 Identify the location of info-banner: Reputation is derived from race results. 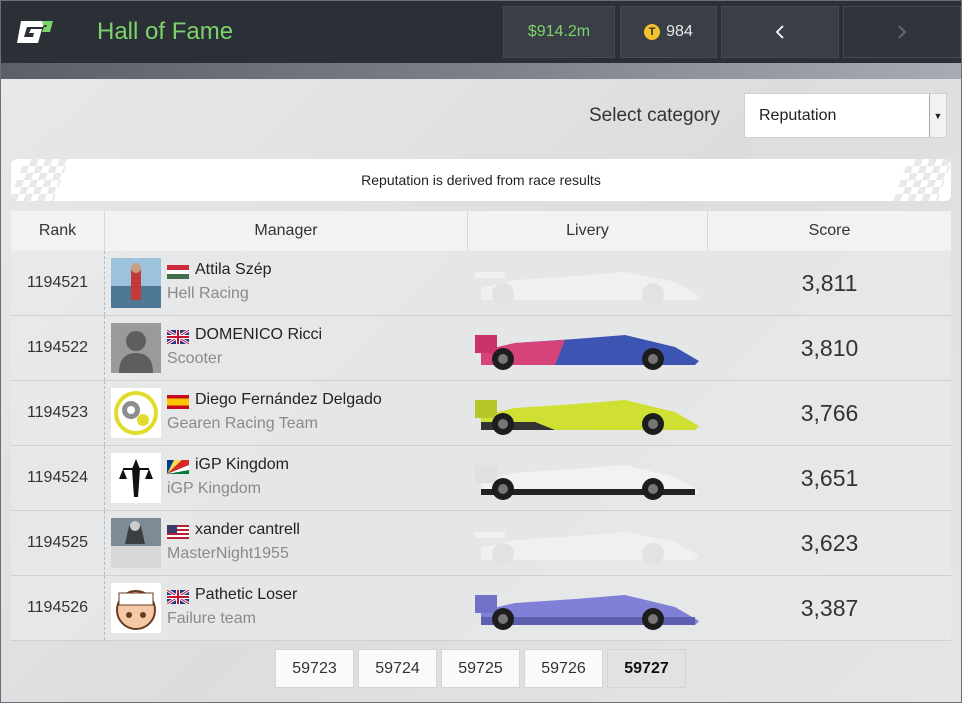
(481, 180).